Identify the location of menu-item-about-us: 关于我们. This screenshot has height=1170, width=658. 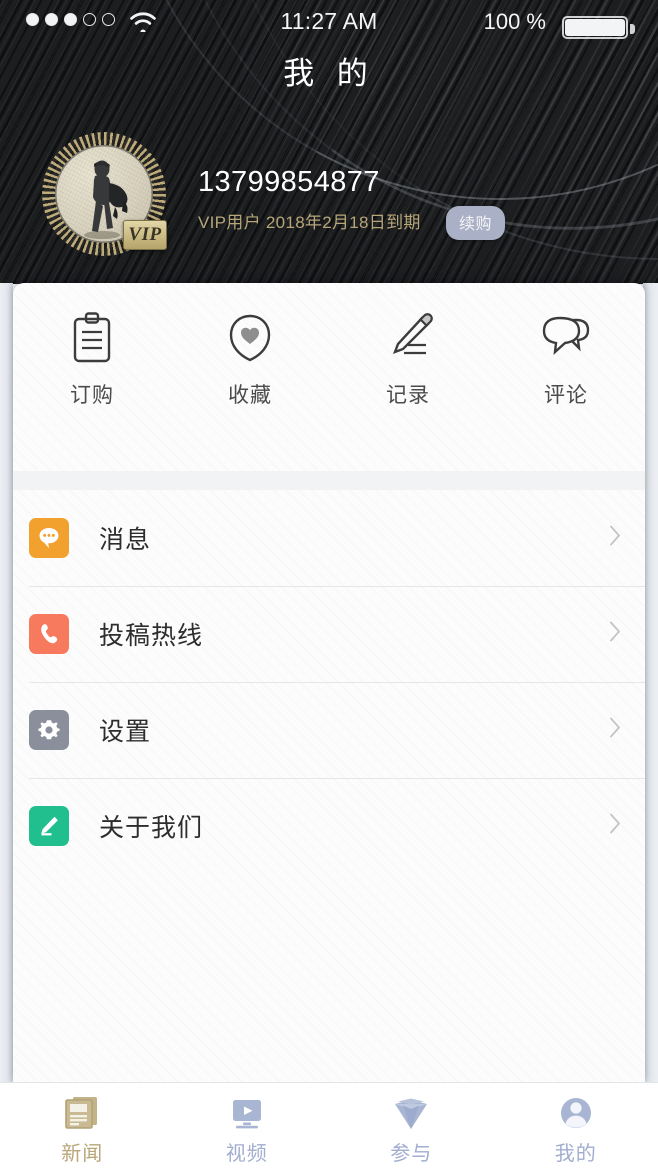
(329, 826).